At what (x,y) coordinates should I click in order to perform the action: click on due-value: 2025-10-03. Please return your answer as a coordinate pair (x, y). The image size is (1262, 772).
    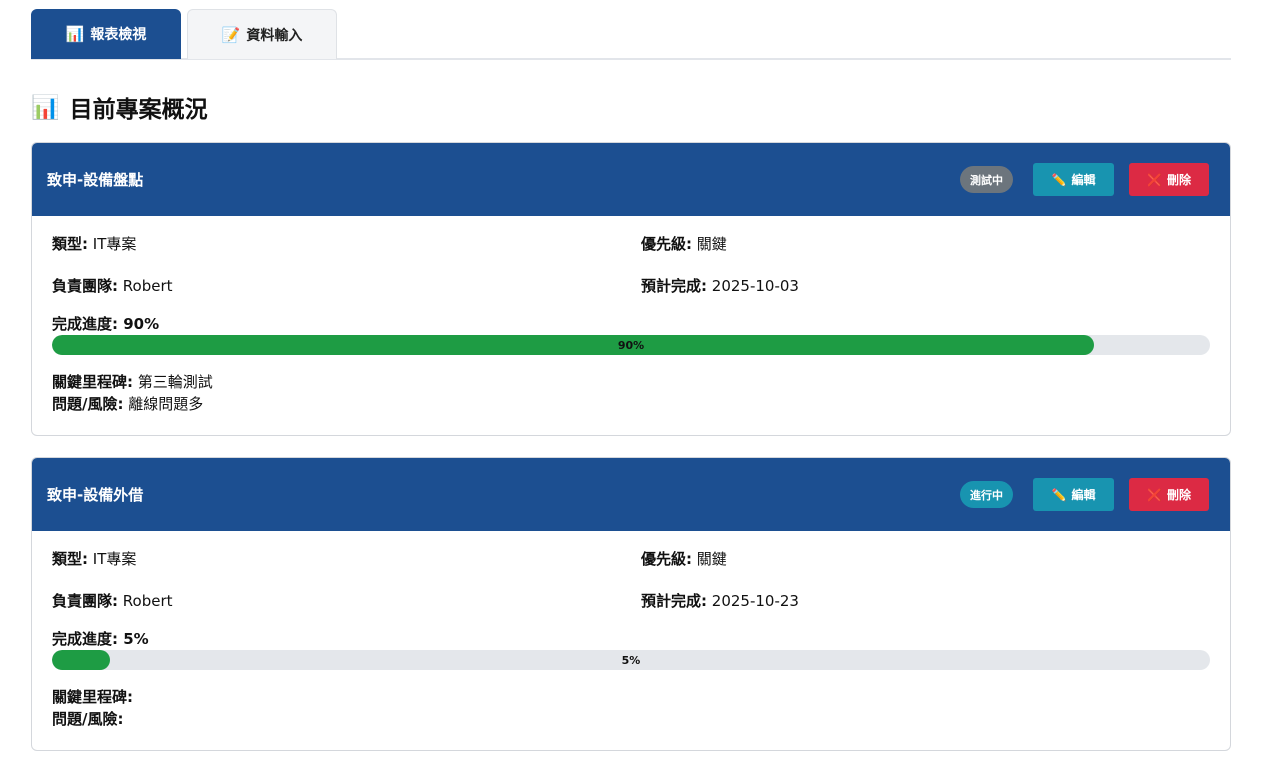
    Looking at the image, I should click on (755, 286).